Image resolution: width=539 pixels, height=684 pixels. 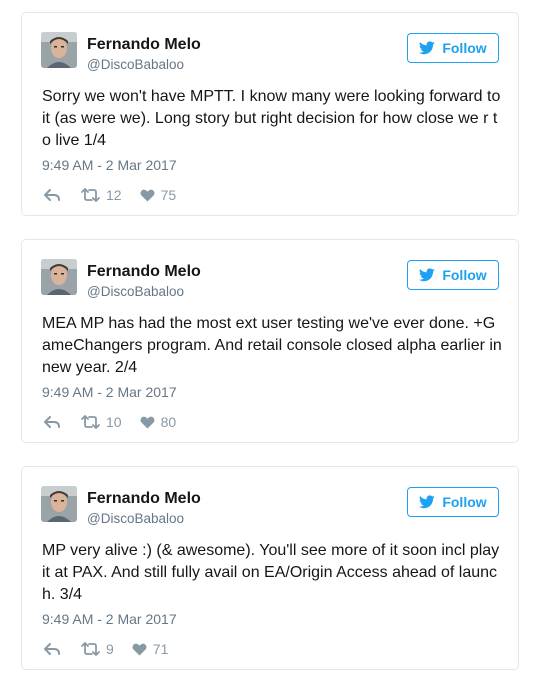 What do you see at coordinates (110, 649) in the screenshot?
I see `retweet-count: 9` at bounding box center [110, 649].